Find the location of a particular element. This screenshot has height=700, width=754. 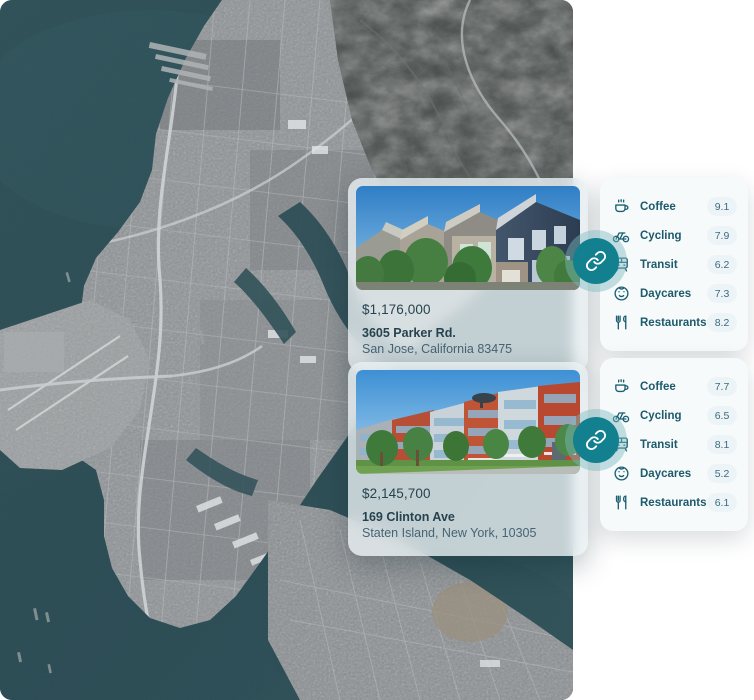

amenity-row-daycares: Daycares 7.3 is located at coordinates (674, 293).